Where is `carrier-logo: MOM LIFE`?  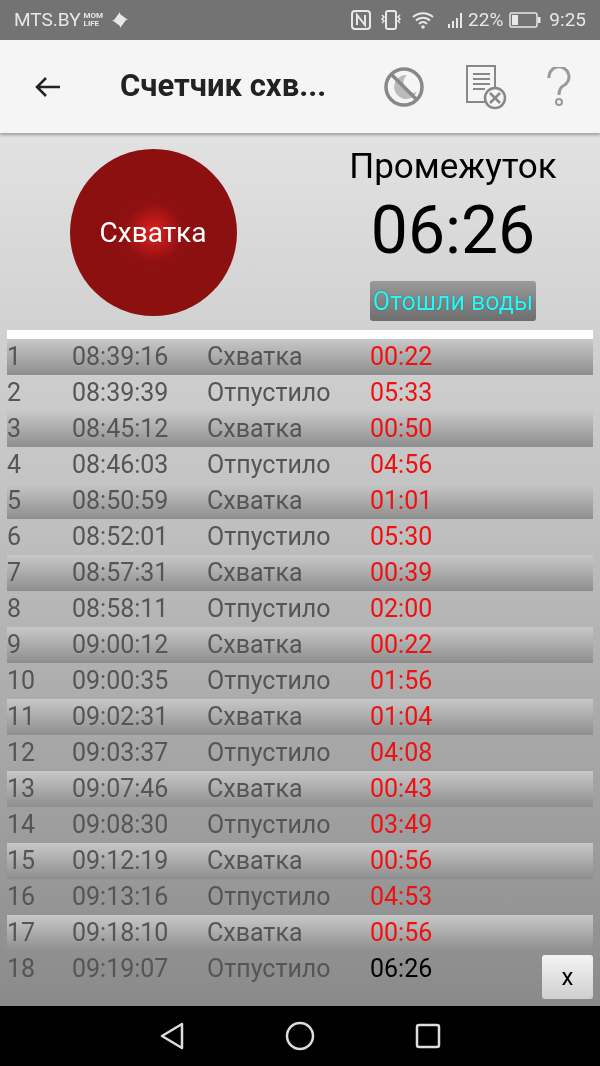 carrier-logo: MOM LIFE is located at coordinates (94, 20).